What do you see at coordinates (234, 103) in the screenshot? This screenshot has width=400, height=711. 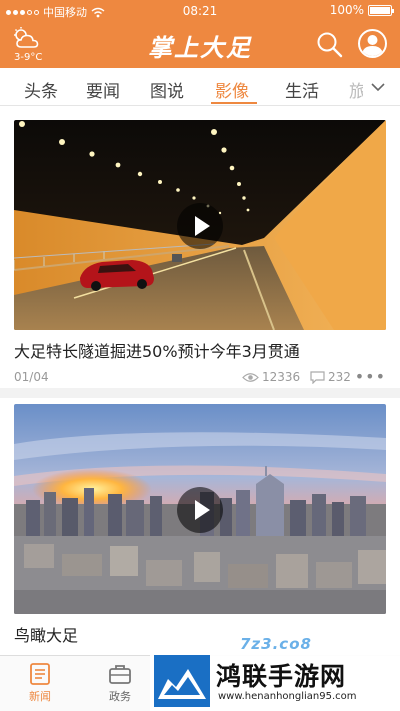 I see `active-tab-indicator` at bounding box center [234, 103].